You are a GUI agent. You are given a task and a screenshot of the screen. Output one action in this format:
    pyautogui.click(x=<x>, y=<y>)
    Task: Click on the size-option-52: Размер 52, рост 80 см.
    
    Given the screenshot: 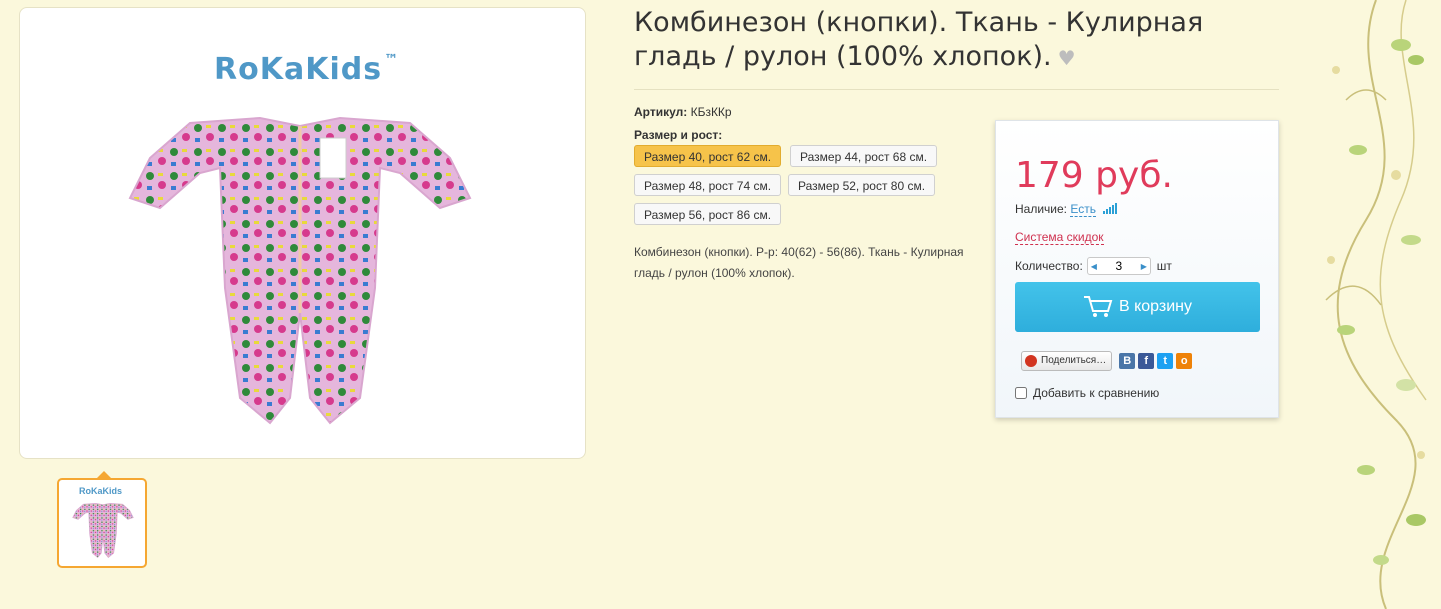 What is the action you would take?
    pyautogui.click(x=862, y=185)
    